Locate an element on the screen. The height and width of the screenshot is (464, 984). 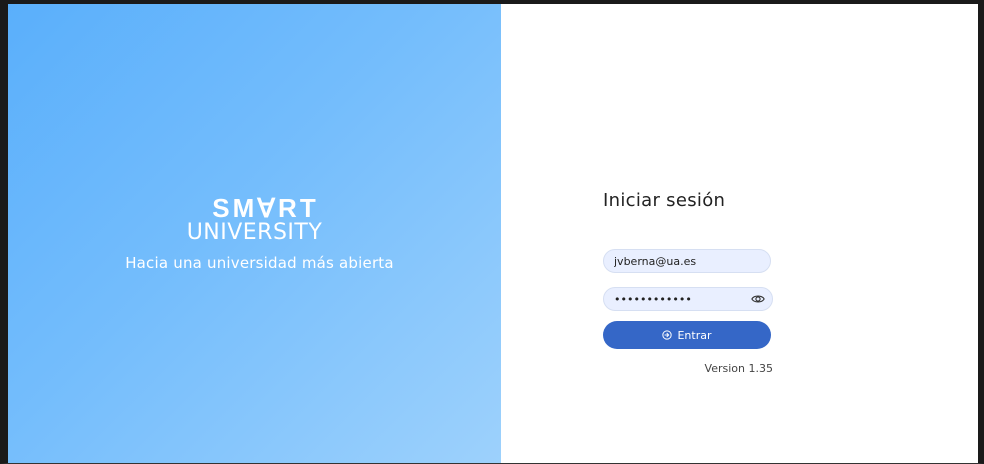
version-label: Version 1.35 is located at coordinates (738, 368).